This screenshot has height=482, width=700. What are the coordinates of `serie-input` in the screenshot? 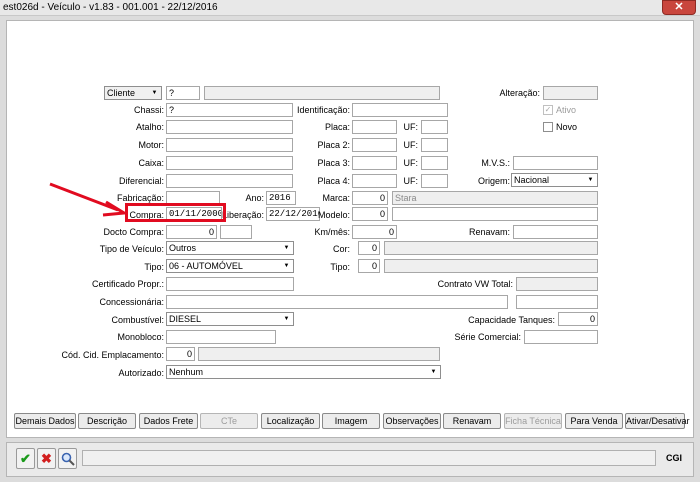 It's located at (561, 337).